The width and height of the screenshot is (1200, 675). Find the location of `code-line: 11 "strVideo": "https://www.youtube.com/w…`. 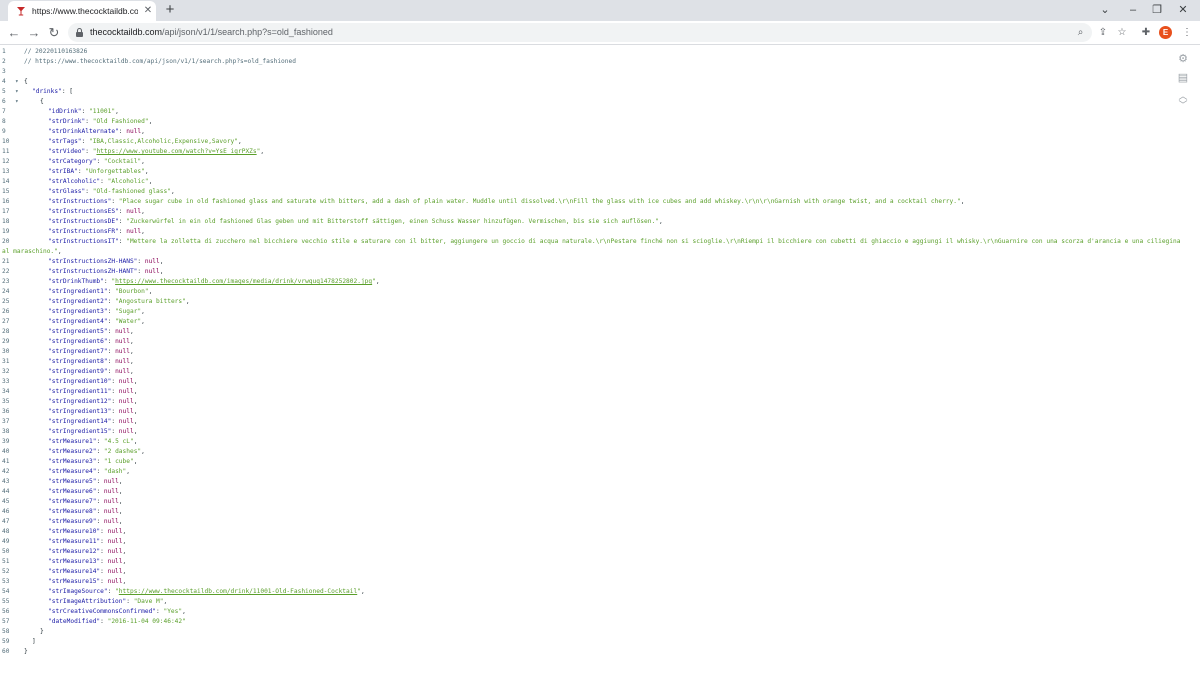

code-line: 11 "strVideo": "https://www.youtube.com/w… is located at coordinates (584, 152).